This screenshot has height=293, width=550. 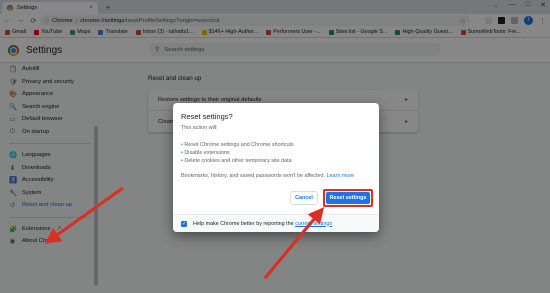 I want to click on reset-settings-button: Reset settings, so click(x=348, y=198).